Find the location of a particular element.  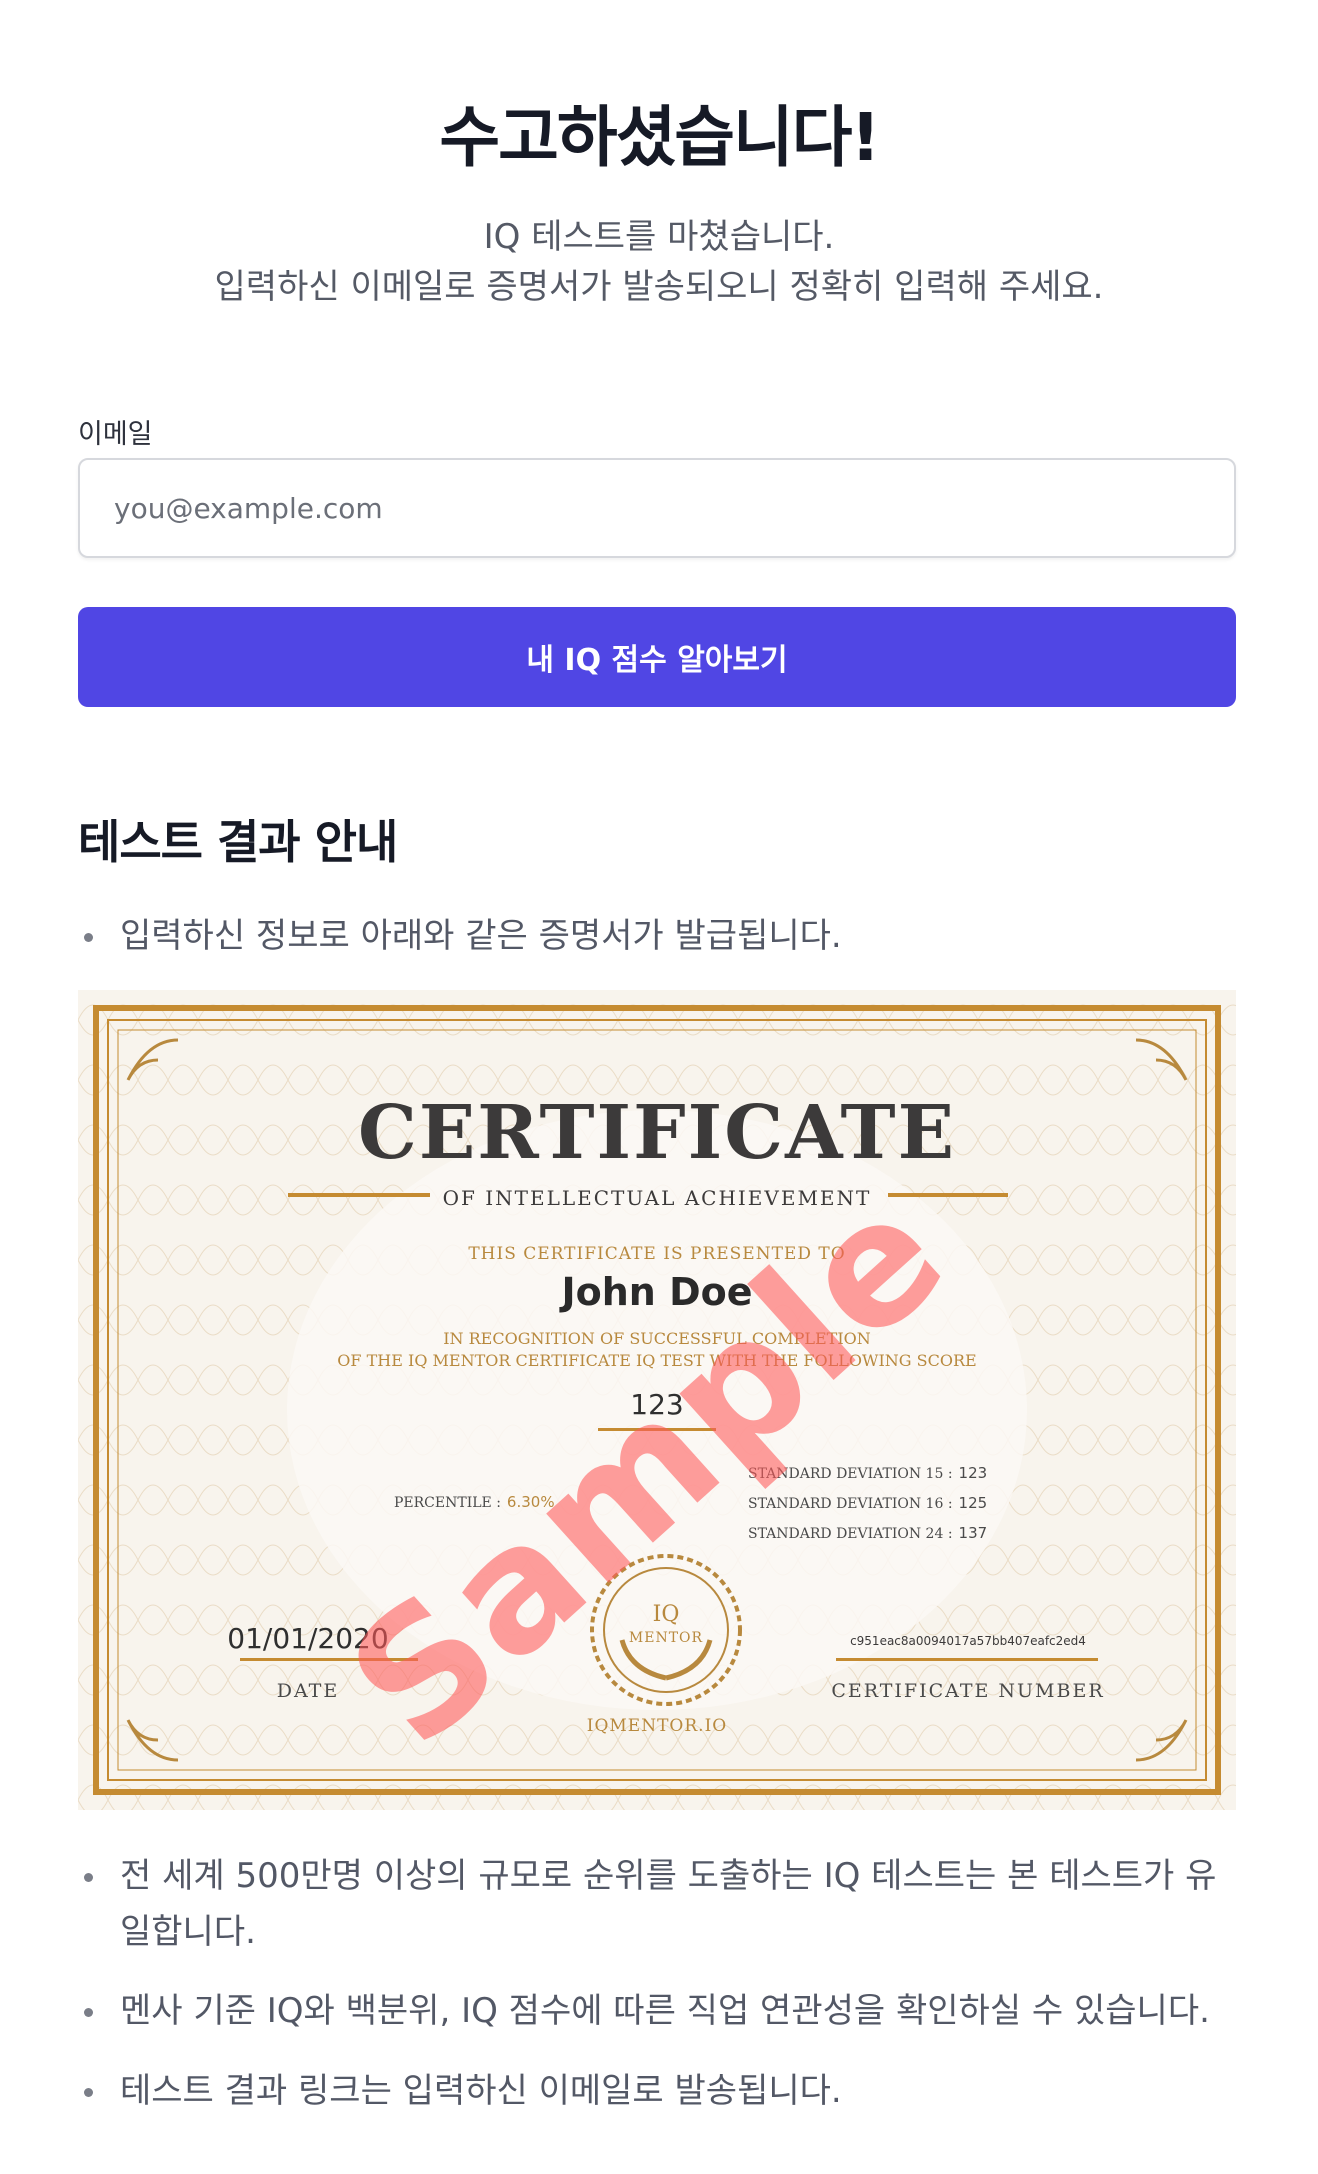

certificate-presented-to: THIS CERTIFICATE IS PRESENTED TO is located at coordinates (657, 1254).